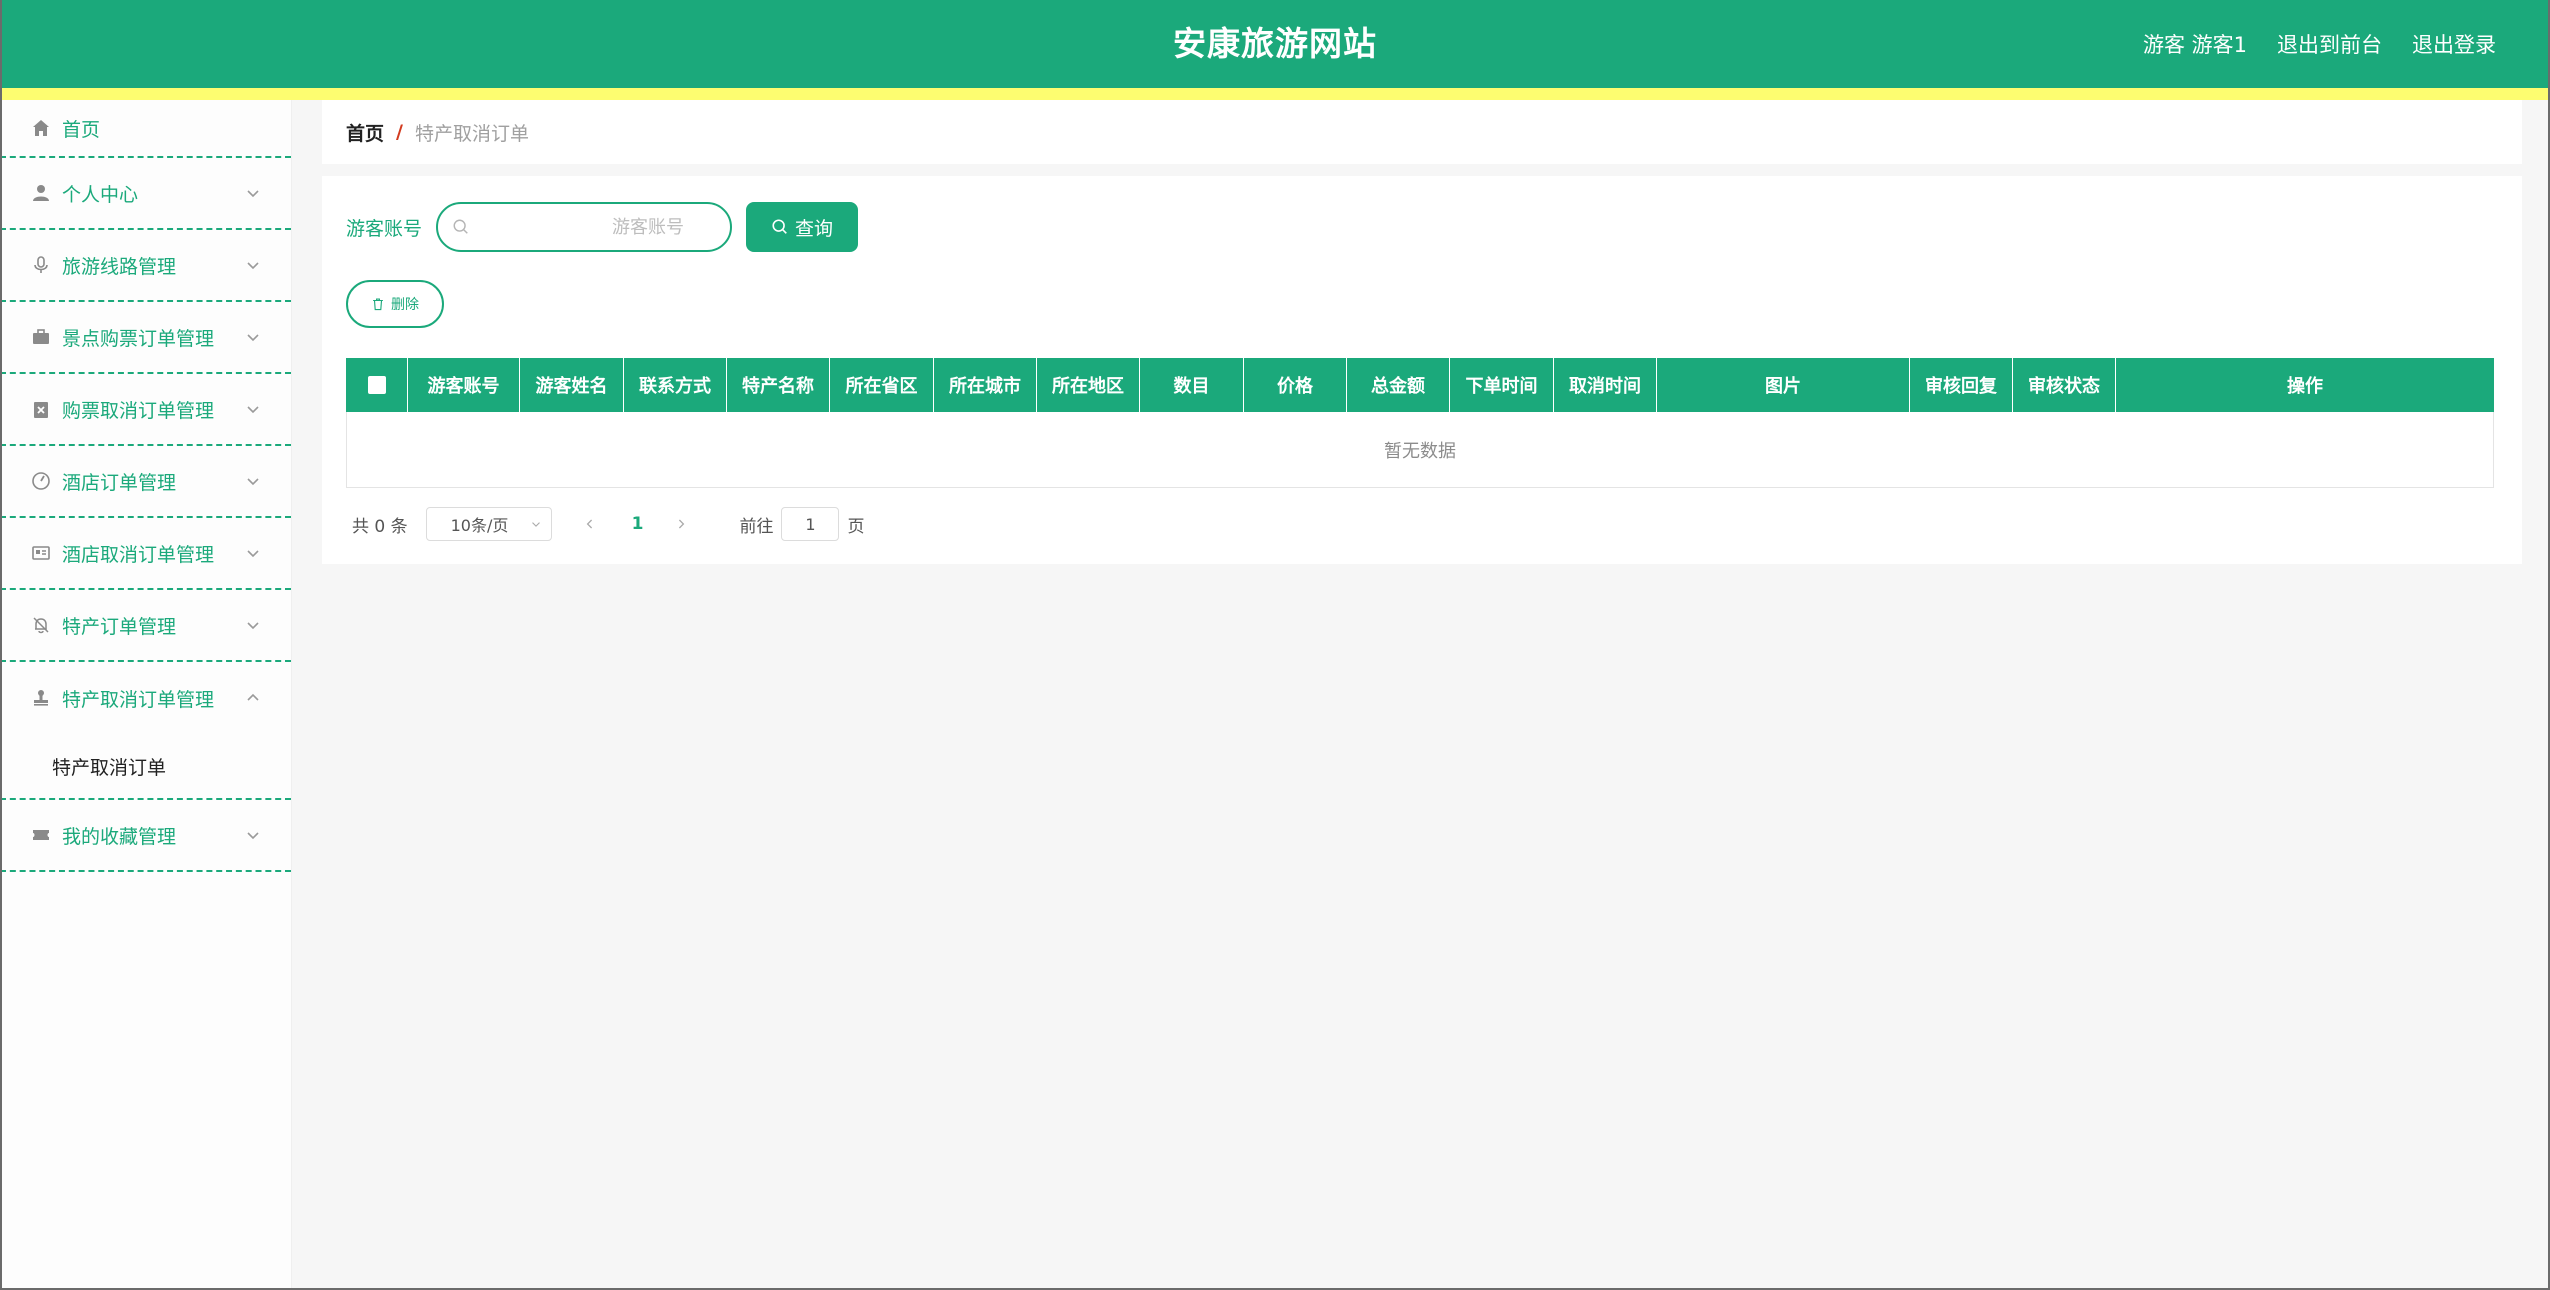 This screenshot has height=1290, width=2550. What do you see at coordinates (41, 193) in the screenshot?
I see `user-icon` at bounding box center [41, 193].